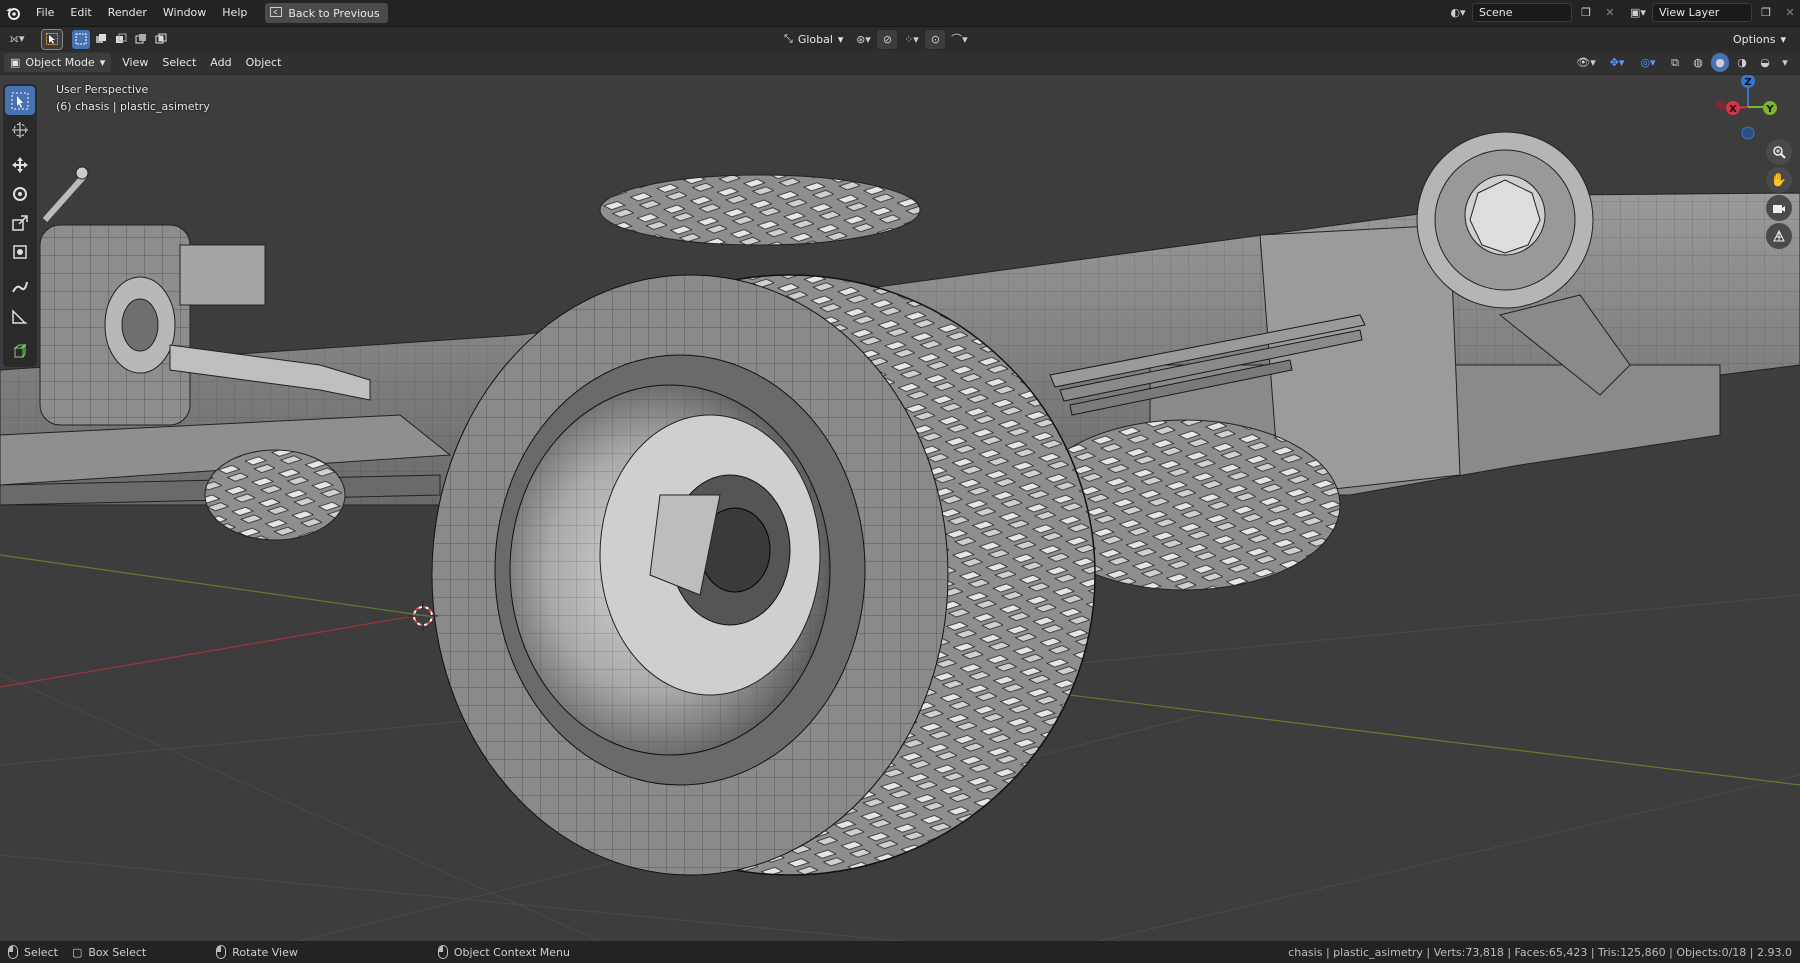 The width and height of the screenshot is (1800, 963). I want to click on proportional-edit-icon: ⊙, so click(935, 39).